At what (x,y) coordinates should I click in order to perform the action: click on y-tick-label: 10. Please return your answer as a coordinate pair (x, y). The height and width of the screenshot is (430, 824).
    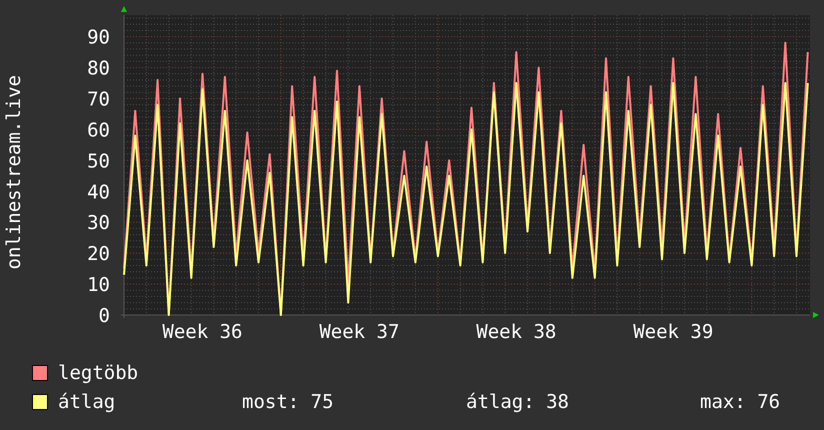
    Looking at the image, I should click on (98, 285).